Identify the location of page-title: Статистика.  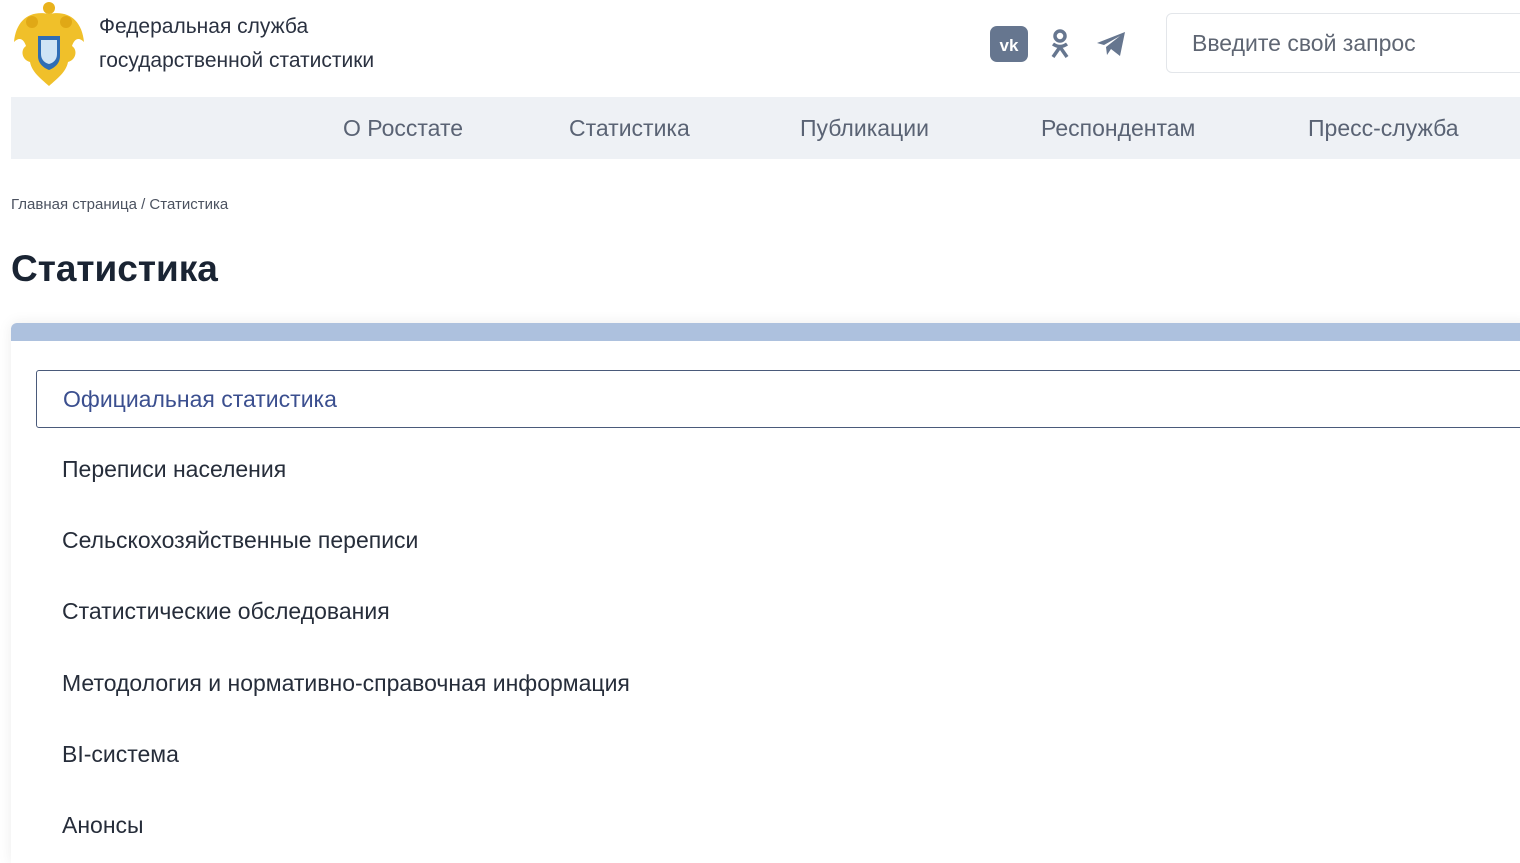
(114, 268).